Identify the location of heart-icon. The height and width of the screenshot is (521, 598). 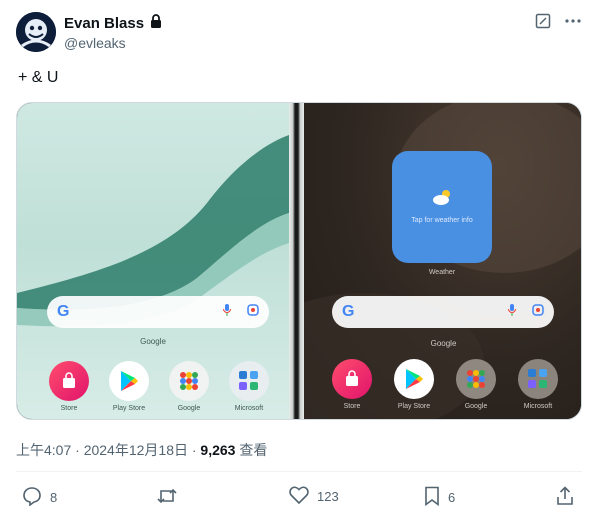
(299, 496).